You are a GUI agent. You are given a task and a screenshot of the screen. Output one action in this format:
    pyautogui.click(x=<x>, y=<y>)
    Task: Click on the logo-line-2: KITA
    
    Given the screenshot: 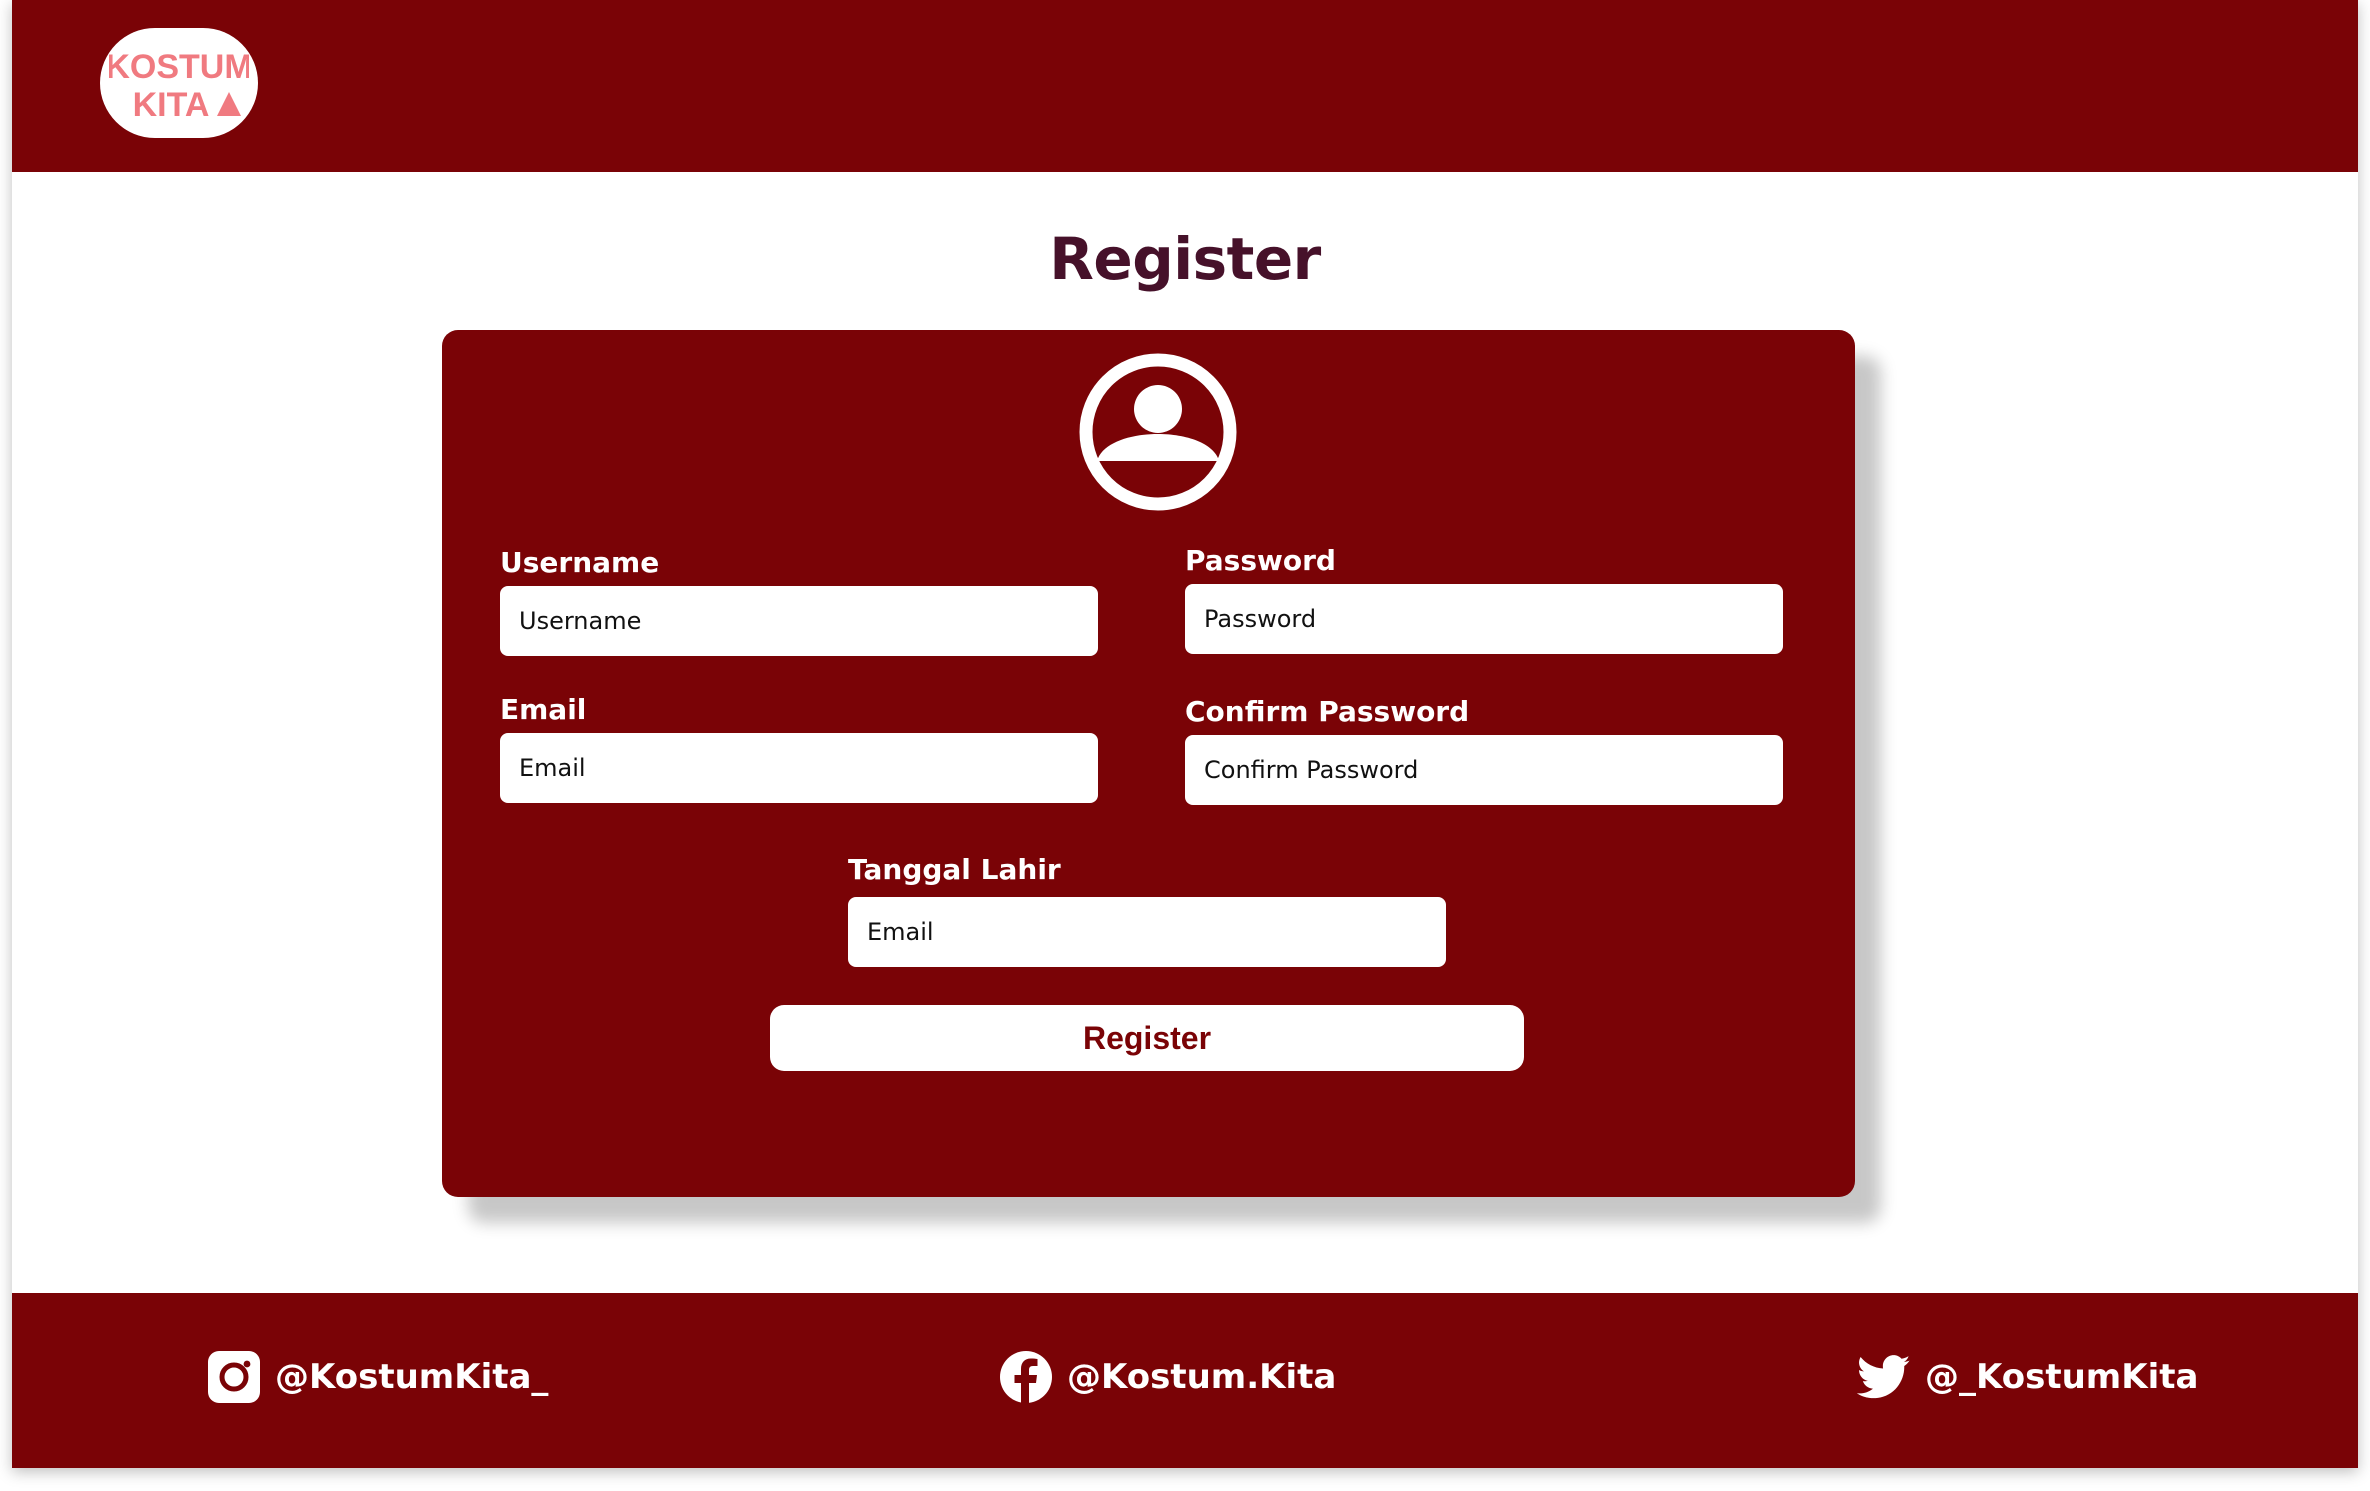 What is the action you would take?
    pyautogui.click(x=171, y=105)
    